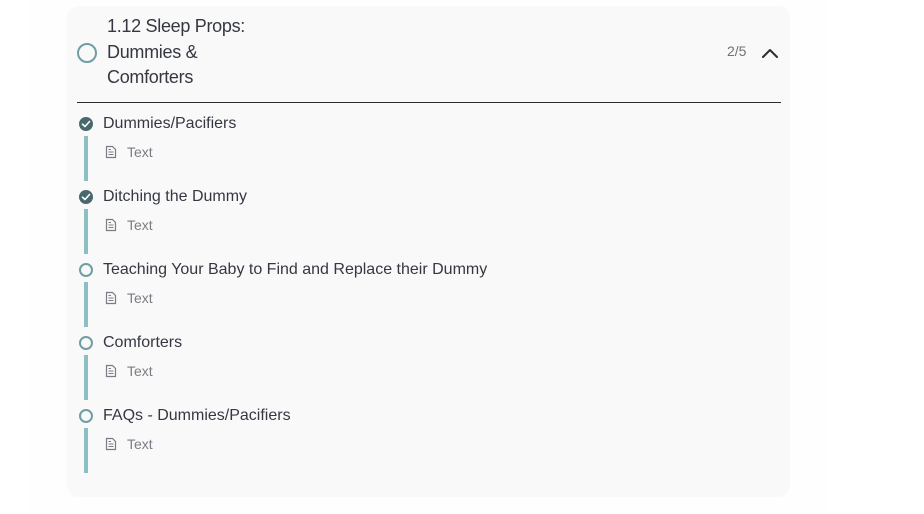 This screenshot has width=924, height=514. I want to click on lesson-item: FAQs - Dummies/Pacifiers Text, so click(397, 444).